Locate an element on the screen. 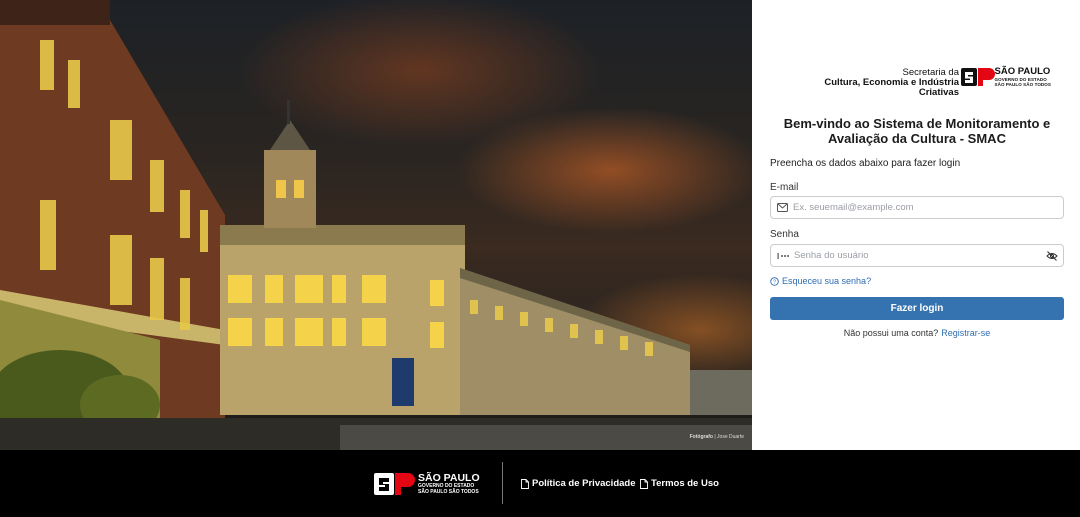 This screenshot has width=1080, height=517. password-field-wrapper is located at coordinates (917, 255).